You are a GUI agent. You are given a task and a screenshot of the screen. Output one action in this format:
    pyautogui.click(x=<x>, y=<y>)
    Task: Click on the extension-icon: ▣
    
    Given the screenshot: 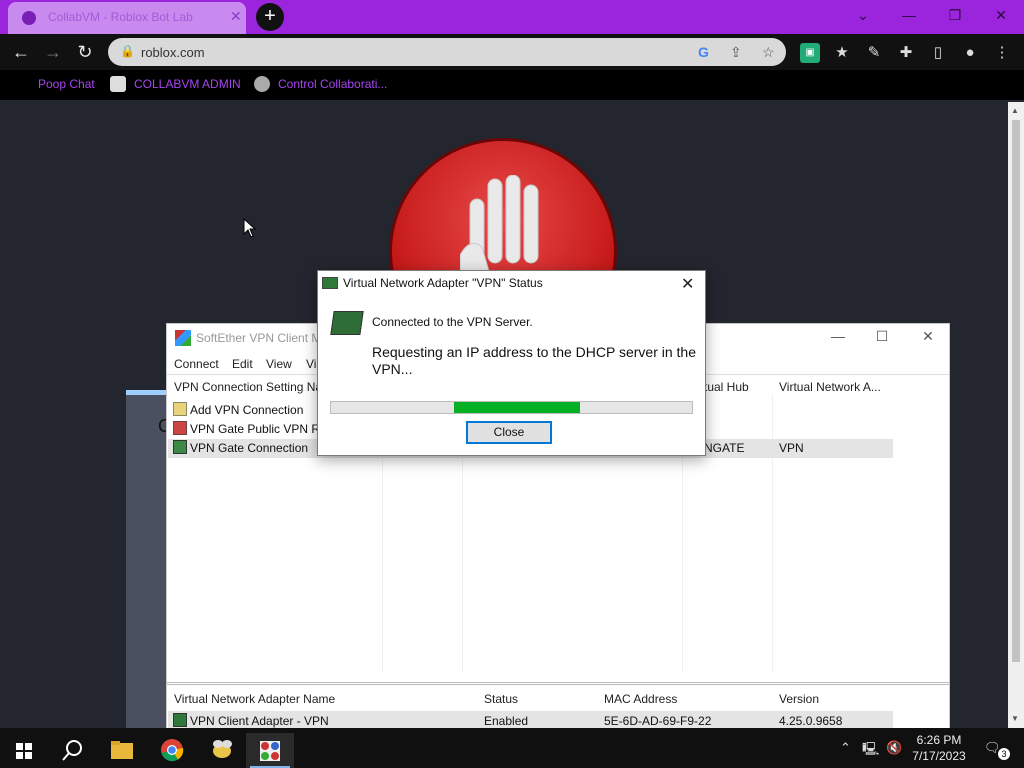 What is the action you would take?
    pyautogui.click(x=810, y=53)
    